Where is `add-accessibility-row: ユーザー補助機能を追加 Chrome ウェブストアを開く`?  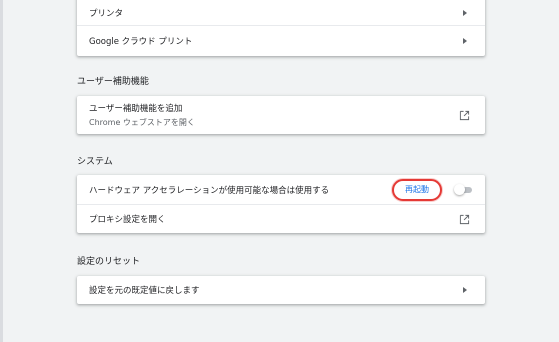 add-accessibility-row: ユーザー補助機能を追加 Chrome ウェブストアを開く is located at coordinates (281, 115).